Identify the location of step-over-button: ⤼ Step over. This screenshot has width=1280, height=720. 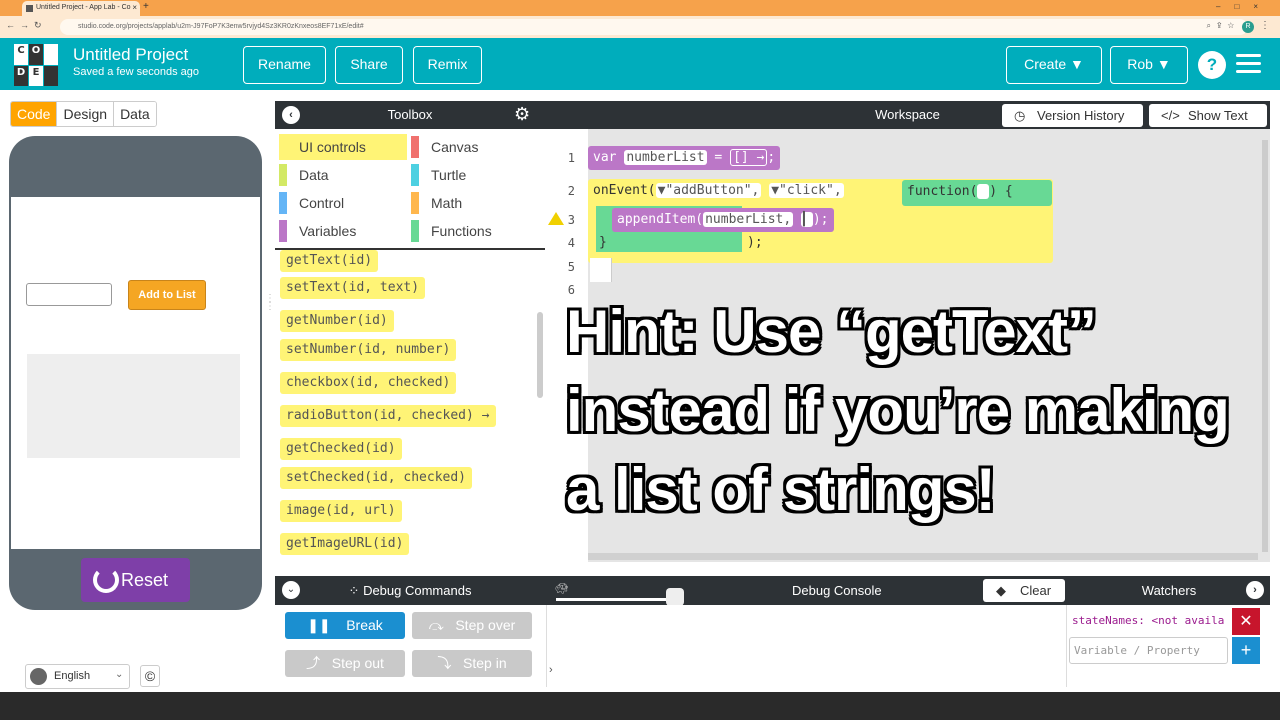
(472, 625).